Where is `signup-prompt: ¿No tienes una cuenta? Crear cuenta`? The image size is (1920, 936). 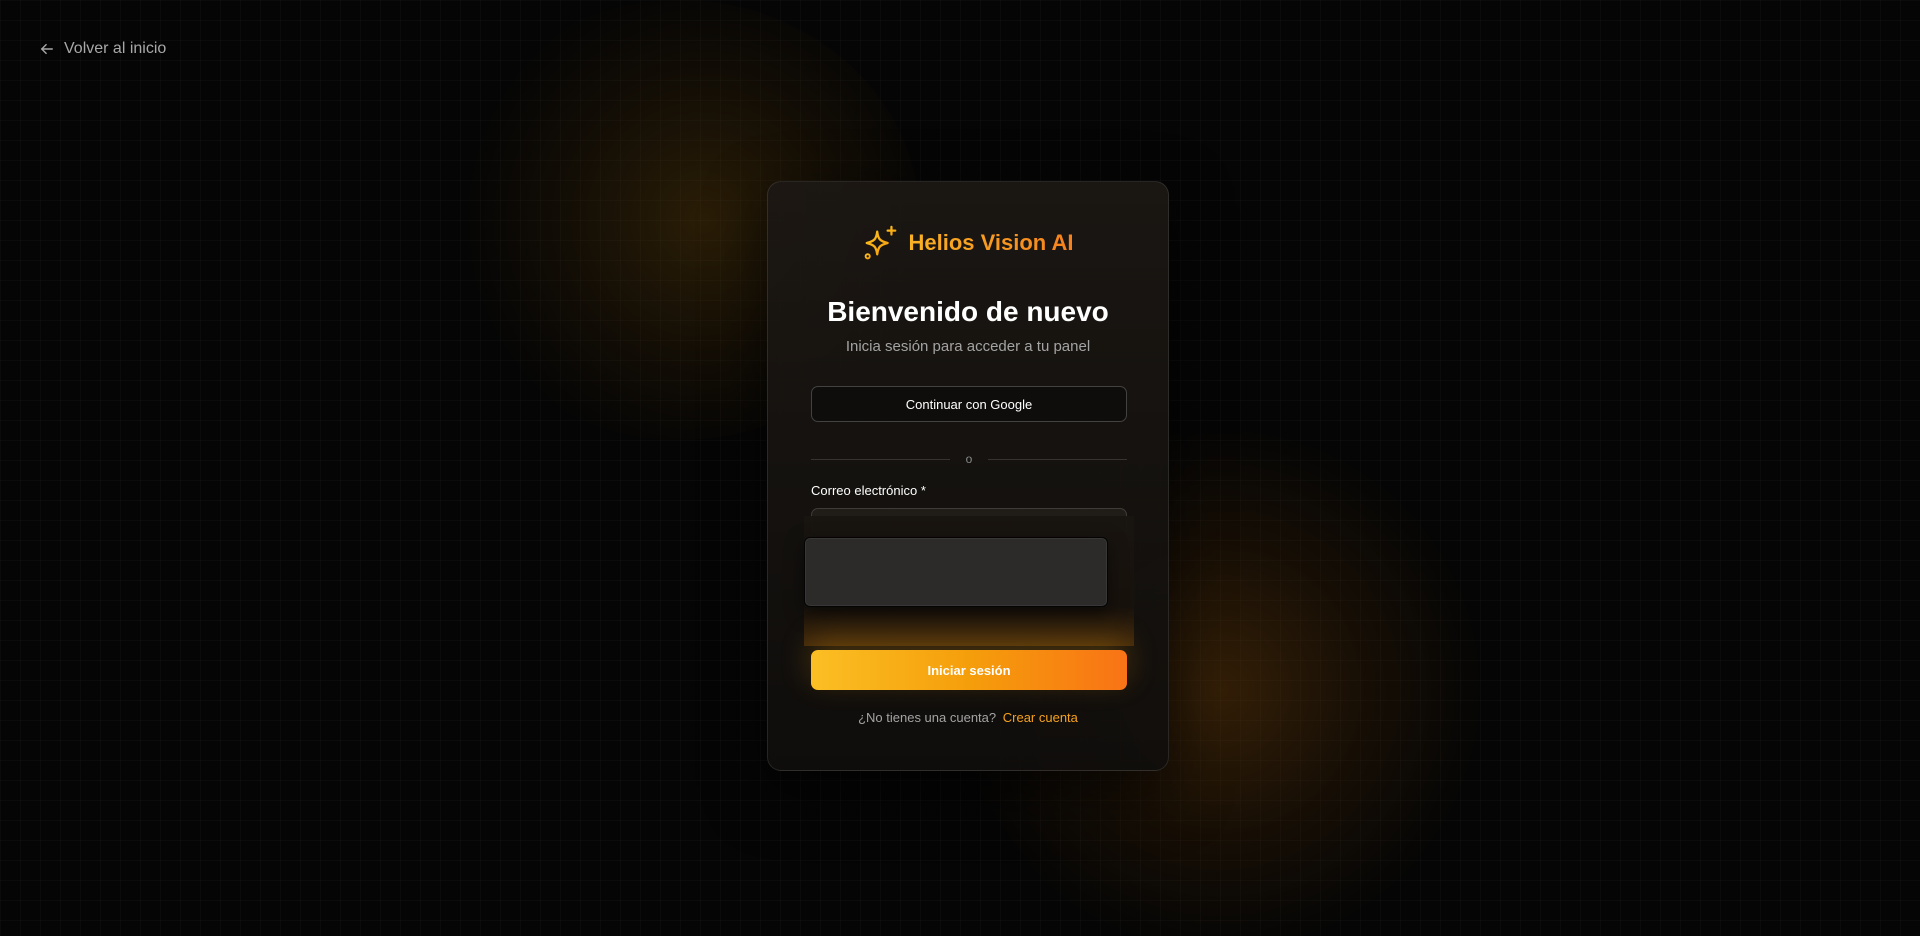 signup-prompt: ¿No tienes una cuenta? Crear cuenta is located at coordinates (968, 717).